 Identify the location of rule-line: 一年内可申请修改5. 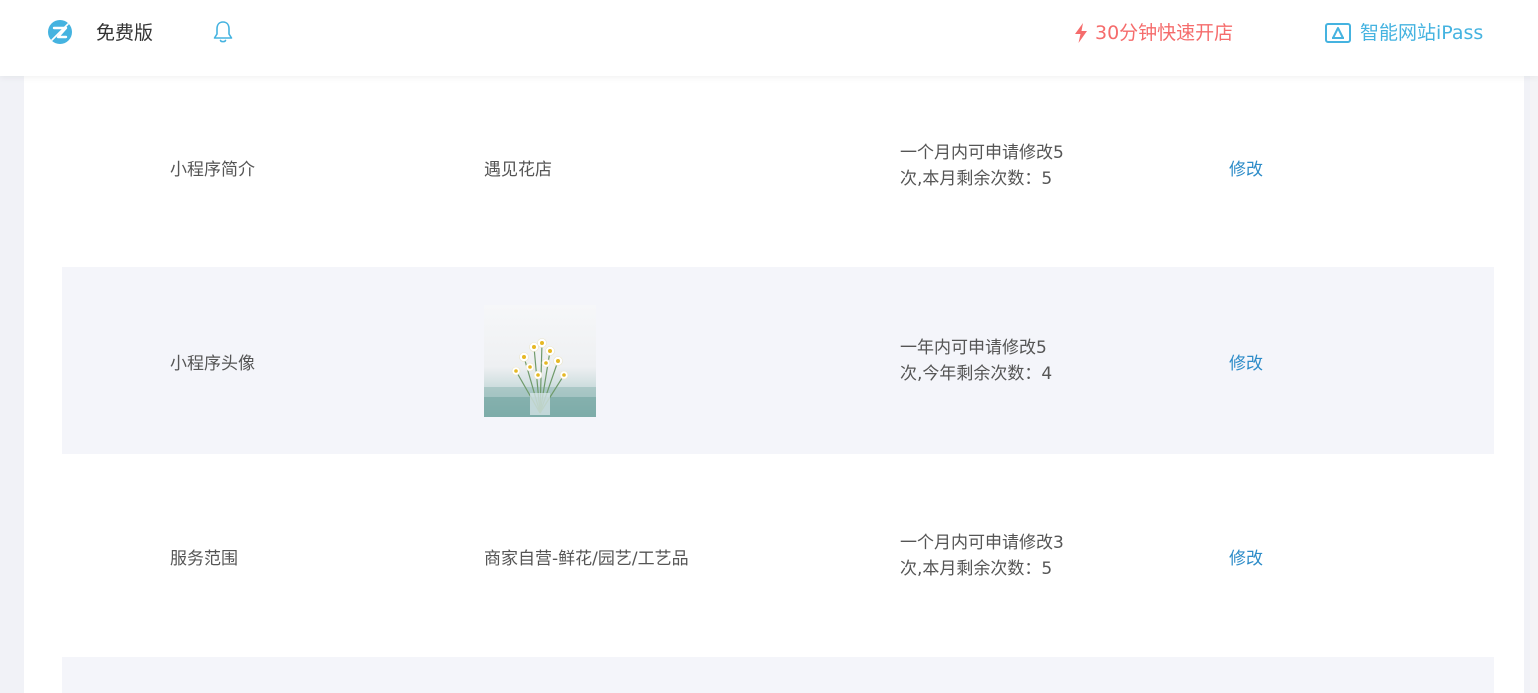
(973, 348).